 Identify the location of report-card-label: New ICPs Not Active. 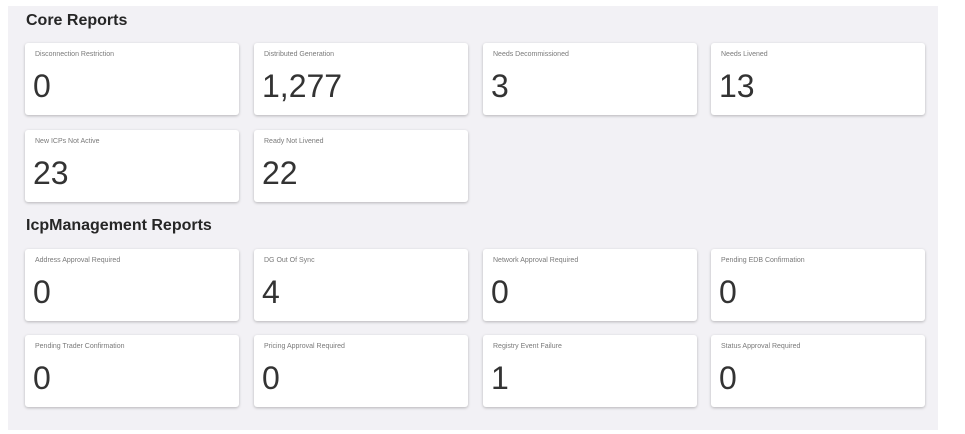
(67, 141).